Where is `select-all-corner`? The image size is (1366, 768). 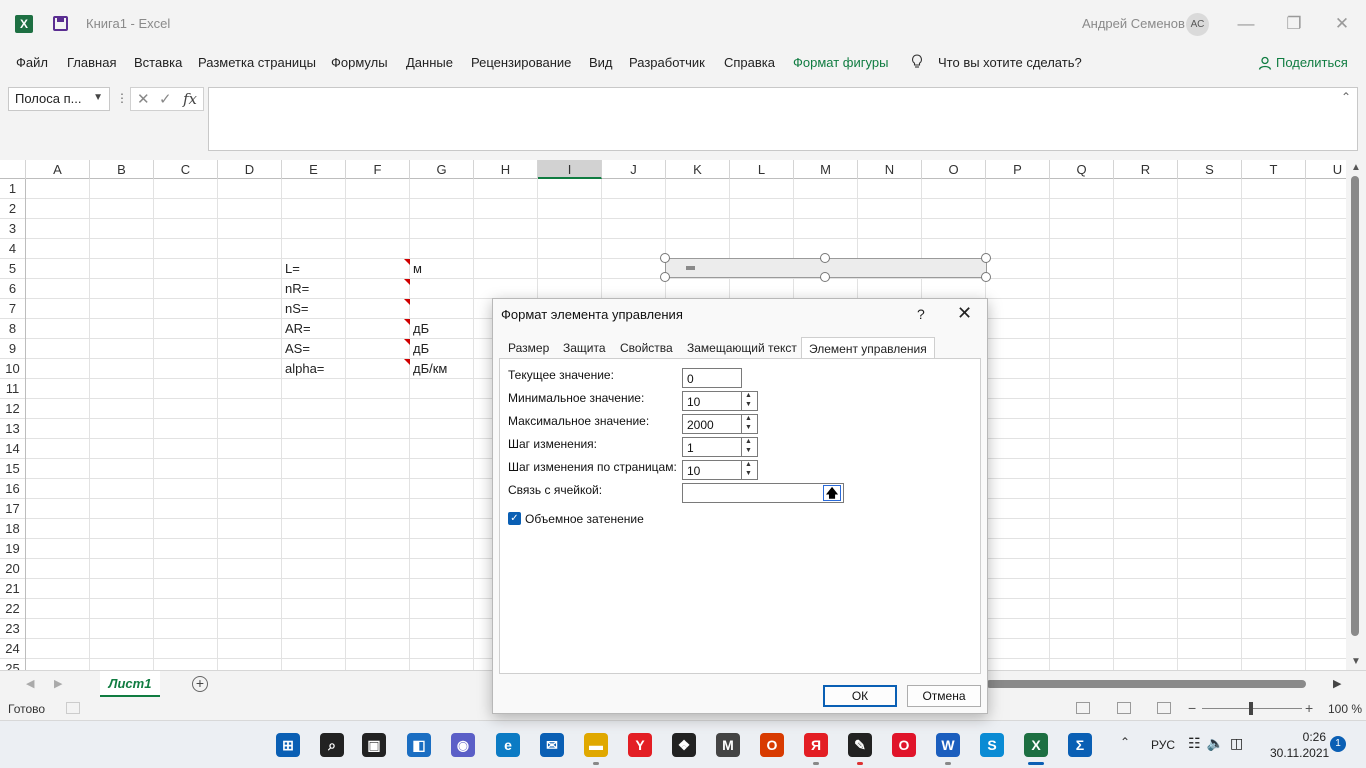 select-all-corner is located at coordinates (13, 169).